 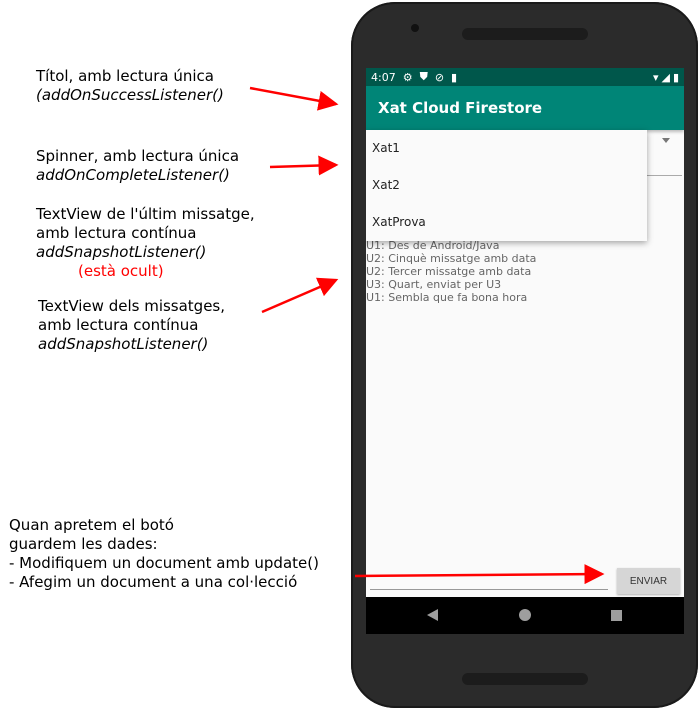 I want to click on arrow-messages, so click(x=300, y=295).